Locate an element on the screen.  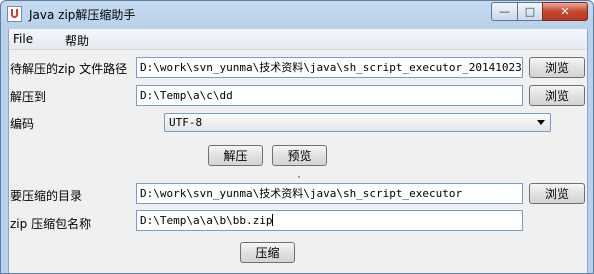
zip-name-label: zip 压缩包名称 is located at coordinates (51, 224).